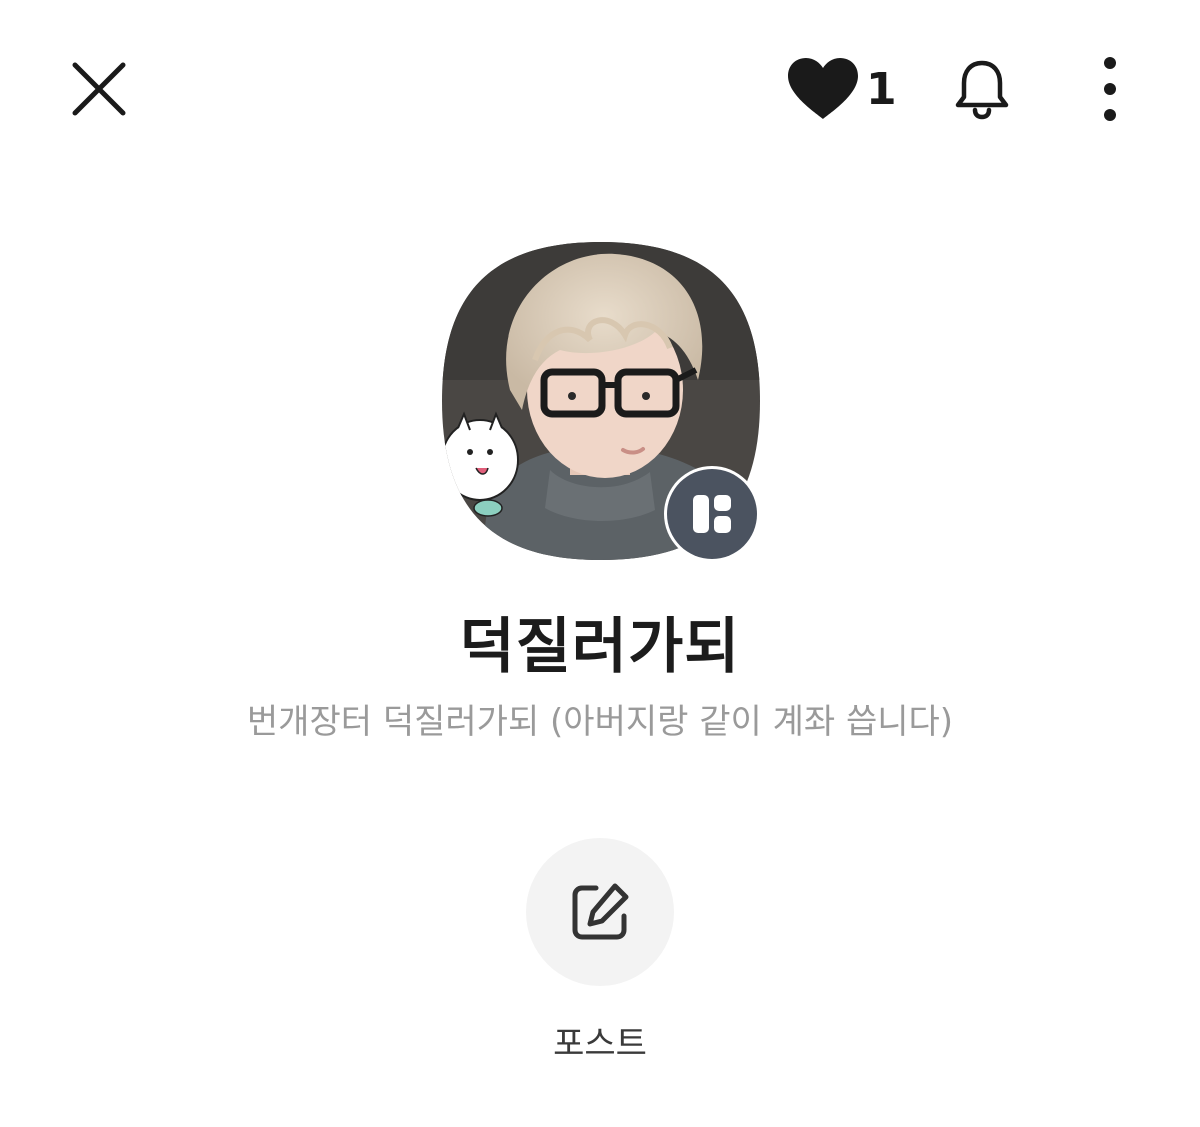 The height and width of the screenshot is (1127, 1200). I want to click on post-button, so click(600, 912).